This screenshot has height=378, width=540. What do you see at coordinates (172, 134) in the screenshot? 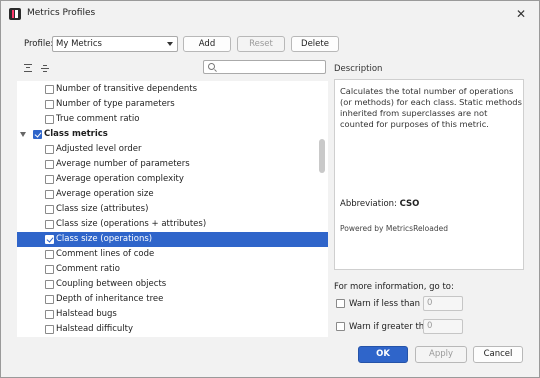
I see `tree-group-row: Class metrics` at bounding box center [172, 134].